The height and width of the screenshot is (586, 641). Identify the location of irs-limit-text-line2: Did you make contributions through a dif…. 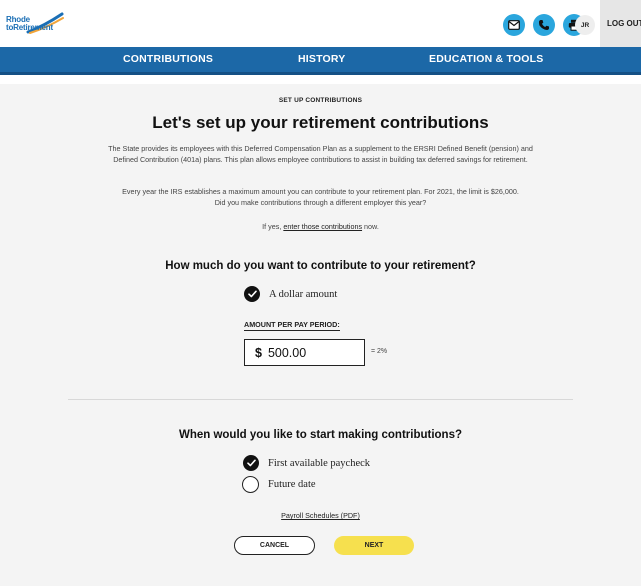
(320, 202).